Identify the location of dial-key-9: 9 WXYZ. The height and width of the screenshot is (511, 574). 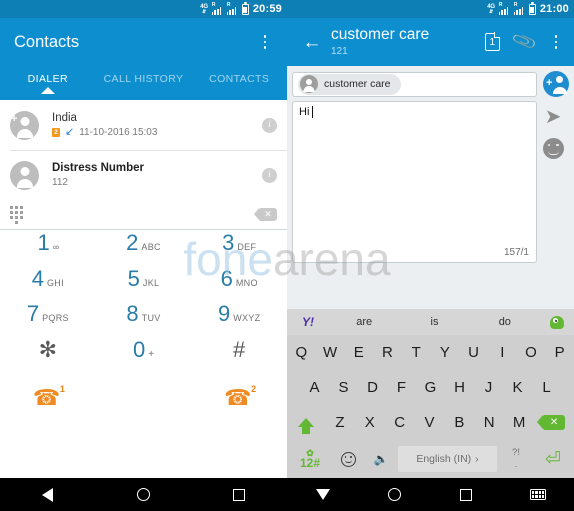
(239, 321).